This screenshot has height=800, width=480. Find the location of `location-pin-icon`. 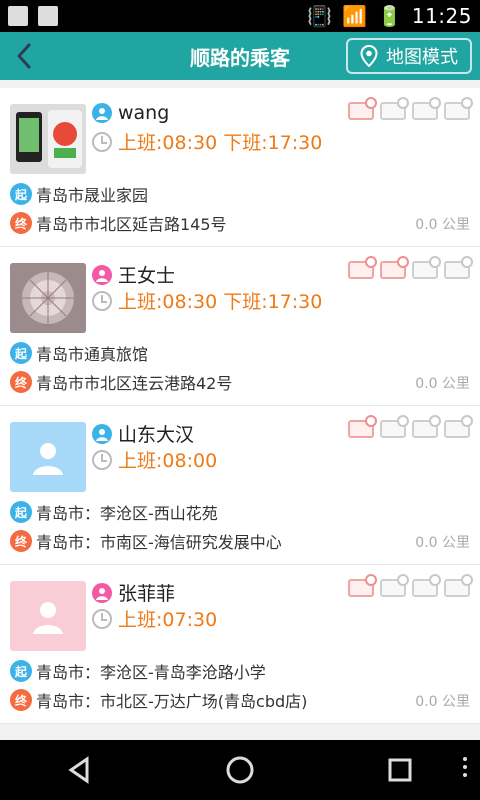

location-pin-icon is located at coordinates (369, 56).